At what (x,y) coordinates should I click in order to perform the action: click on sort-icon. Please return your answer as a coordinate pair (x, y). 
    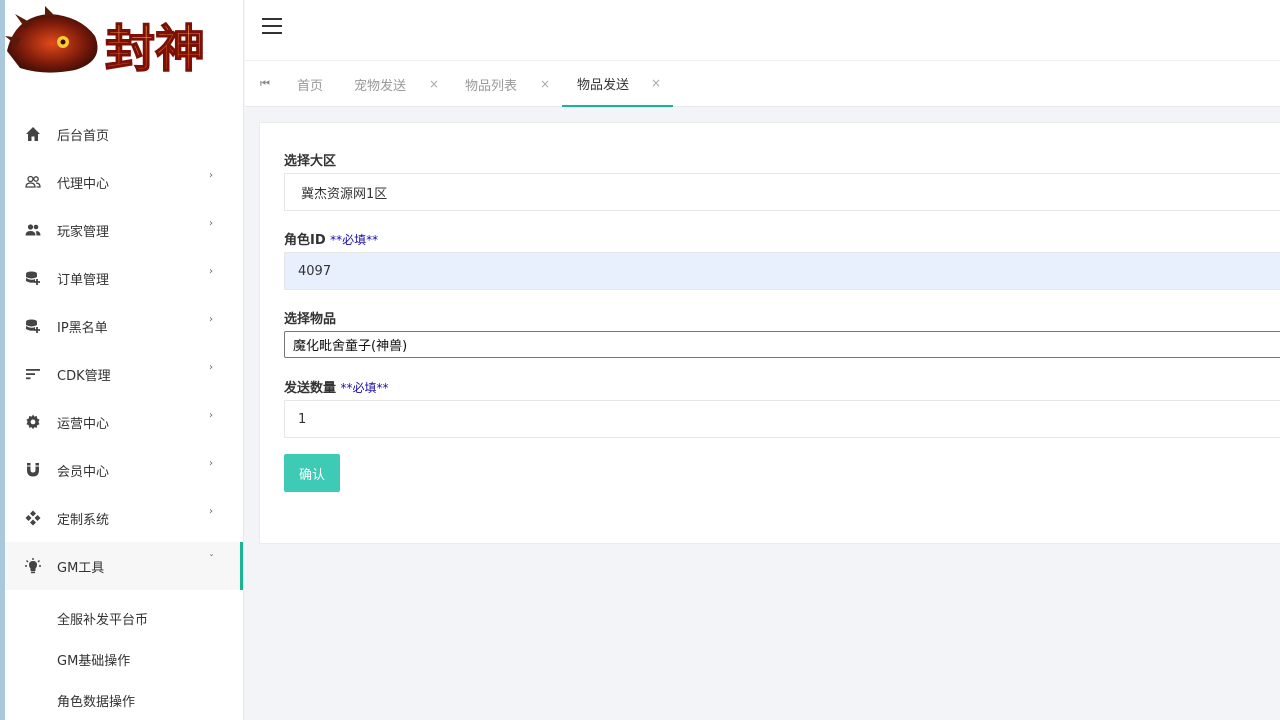
    Looking at the image, I should click on (33, 374).